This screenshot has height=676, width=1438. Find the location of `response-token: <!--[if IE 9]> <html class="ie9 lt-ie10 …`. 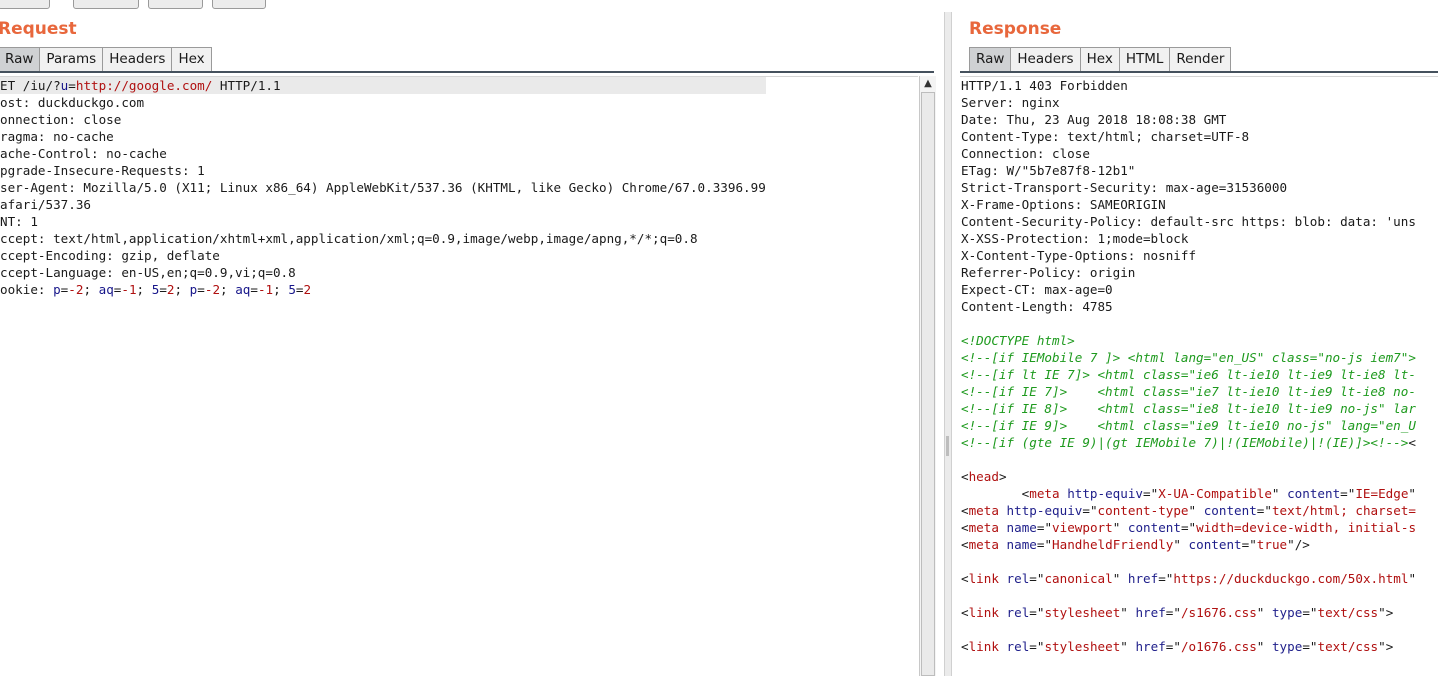

response-token: <!--[if IE 9]> <html class="ie9 lt-ie10 … is located at coordinates (1188, 425).